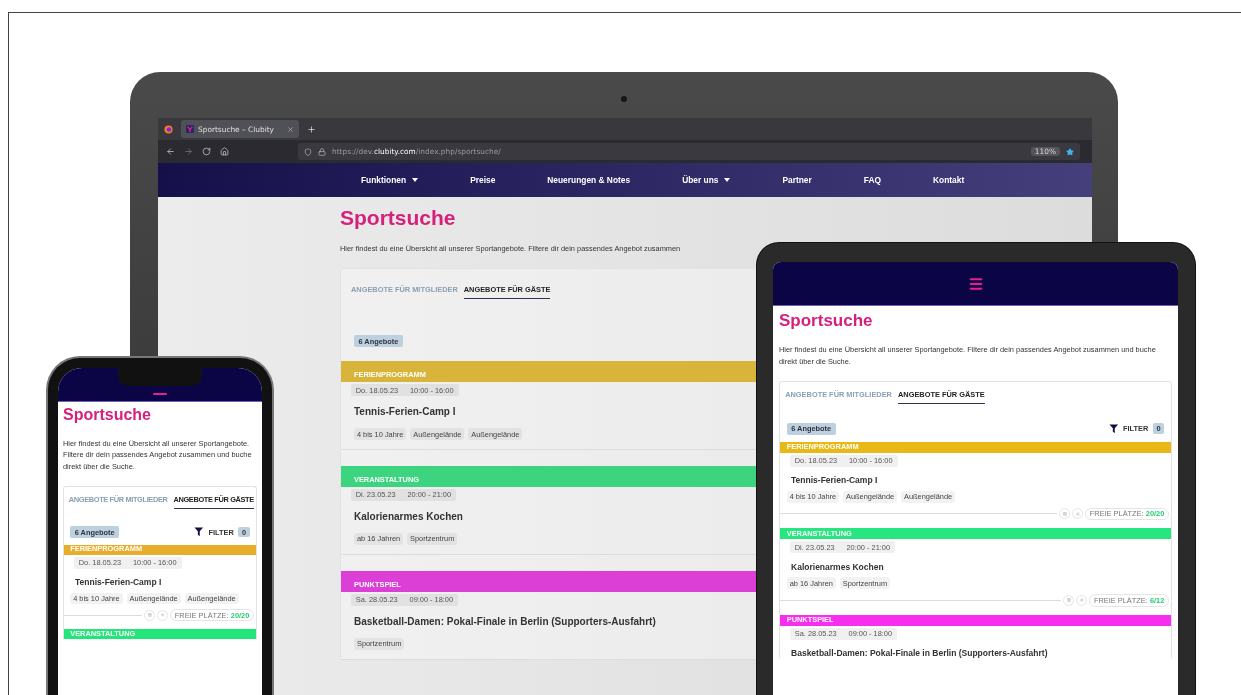 The height and width of the screenshot is (695, 1241). I want to click on reload-icon, so click(206, 151).